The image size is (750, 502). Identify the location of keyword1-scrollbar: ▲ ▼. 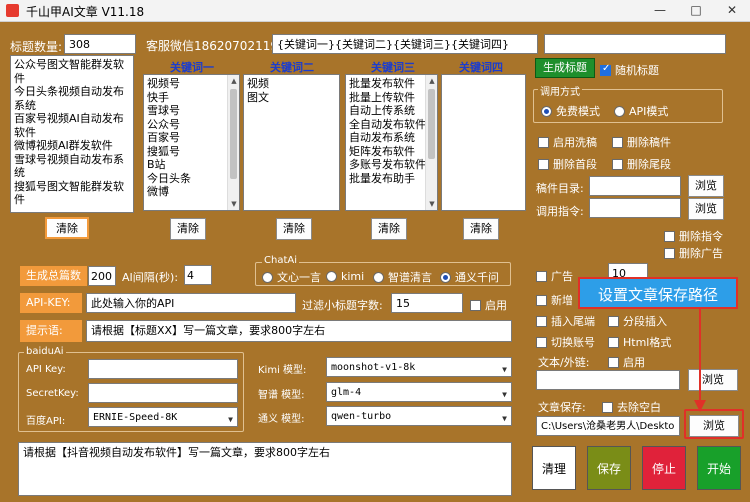
(233, 142).